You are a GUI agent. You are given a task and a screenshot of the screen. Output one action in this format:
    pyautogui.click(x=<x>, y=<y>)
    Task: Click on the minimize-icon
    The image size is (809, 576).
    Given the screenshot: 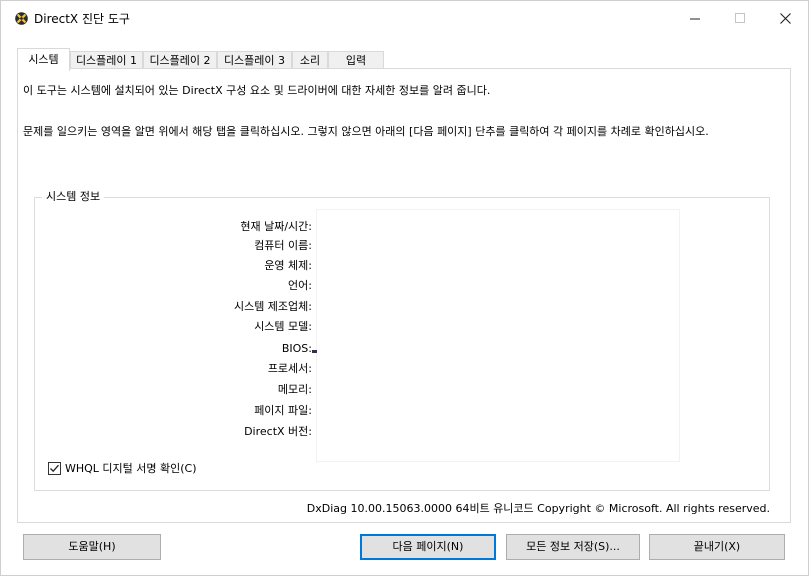 What is the action you would take?
    pyautogui.click(x=695, y=18)
    